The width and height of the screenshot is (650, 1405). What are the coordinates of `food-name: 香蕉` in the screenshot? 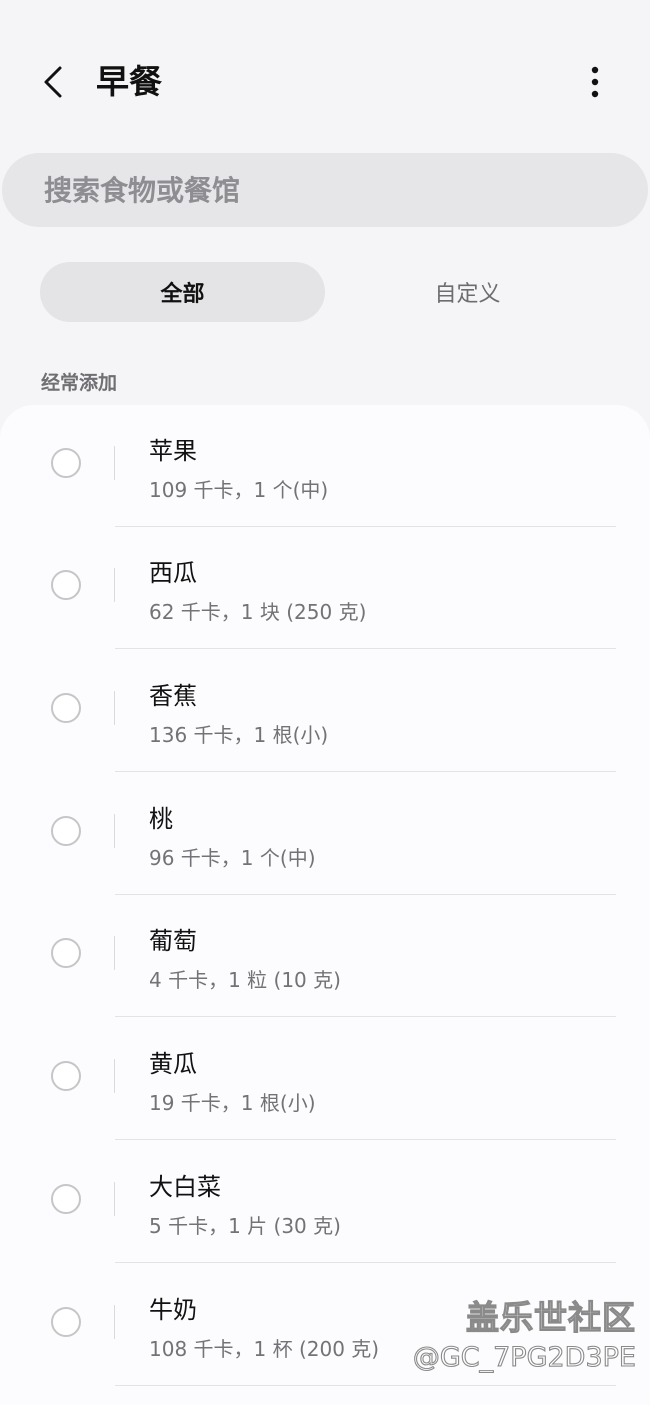 It's located at (173, 696).